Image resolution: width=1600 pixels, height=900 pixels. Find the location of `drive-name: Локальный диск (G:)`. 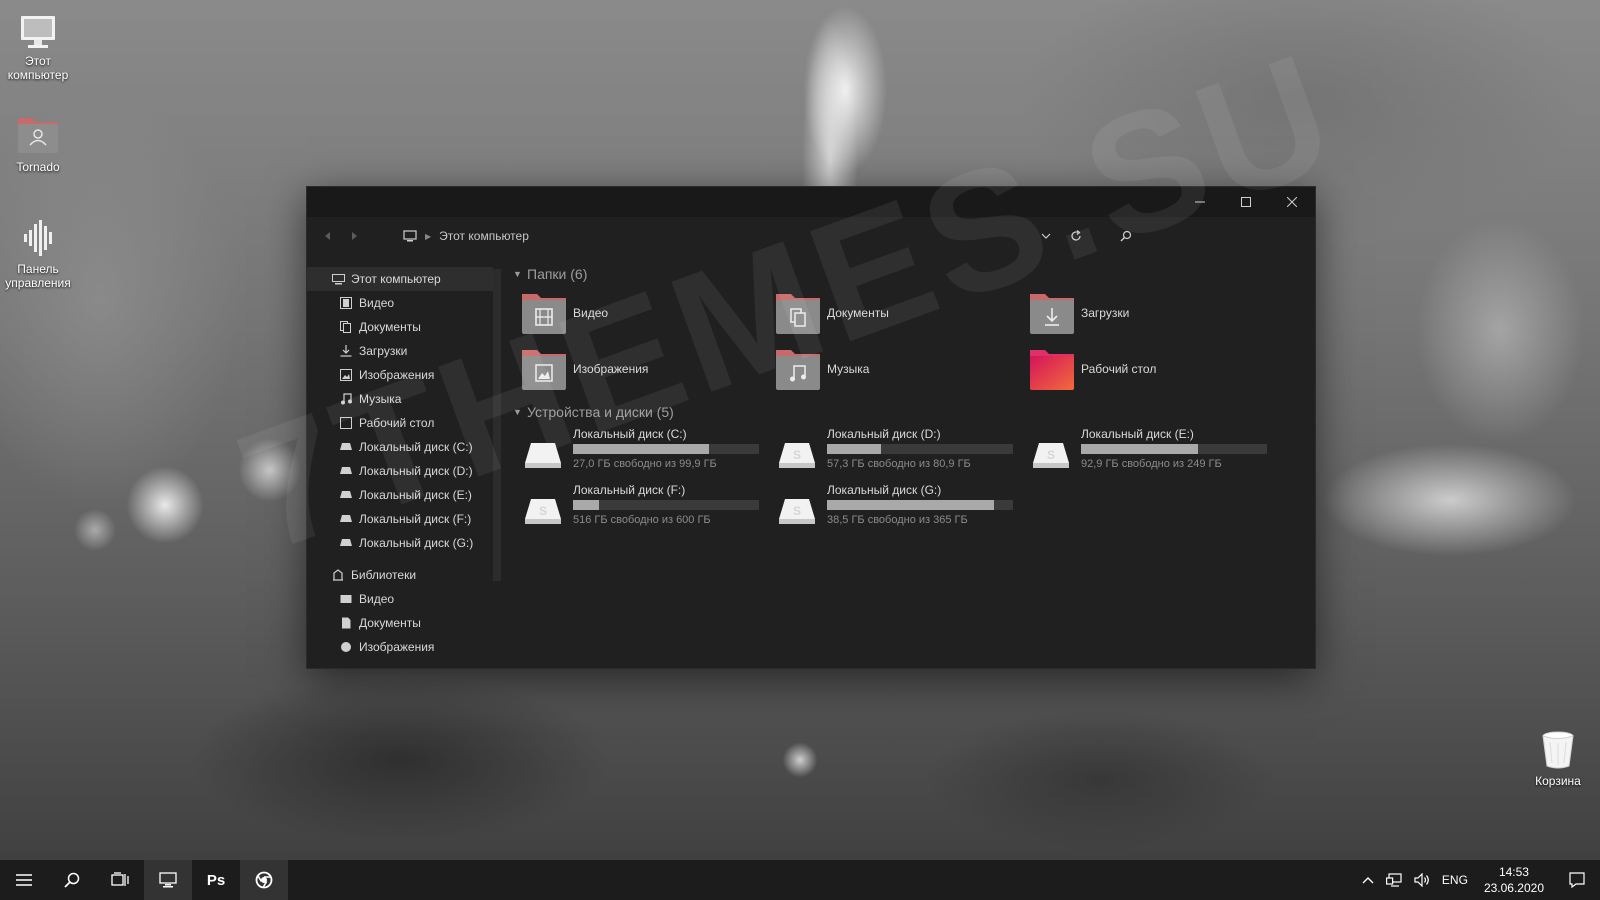

drive-name: Локальный диск (G:) is located at coordinates (884, 490).